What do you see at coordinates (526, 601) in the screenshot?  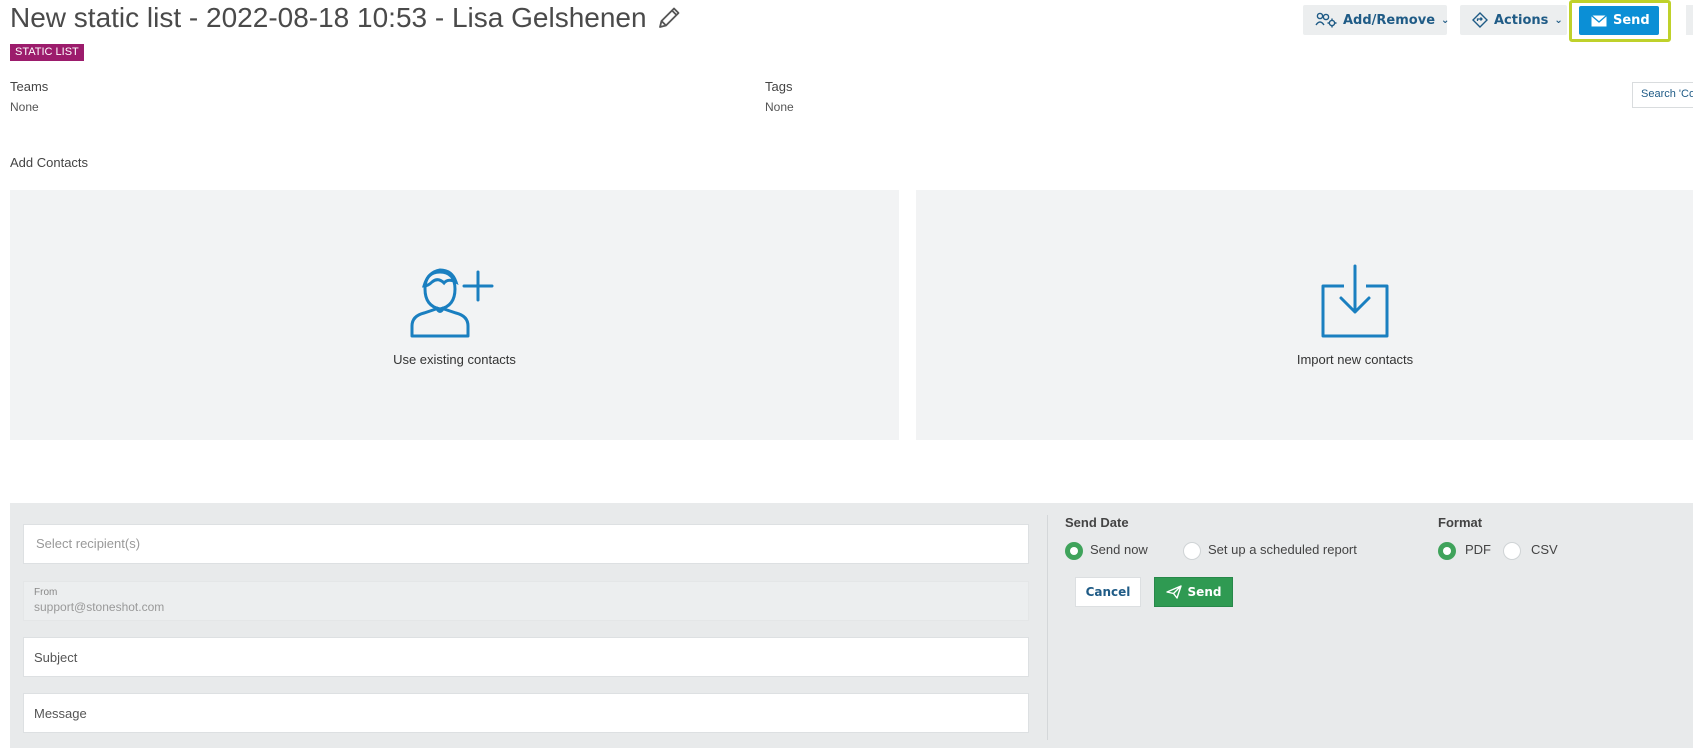 I see `from-field: From support@stoneshot.com` at bounding box center [526, 601].